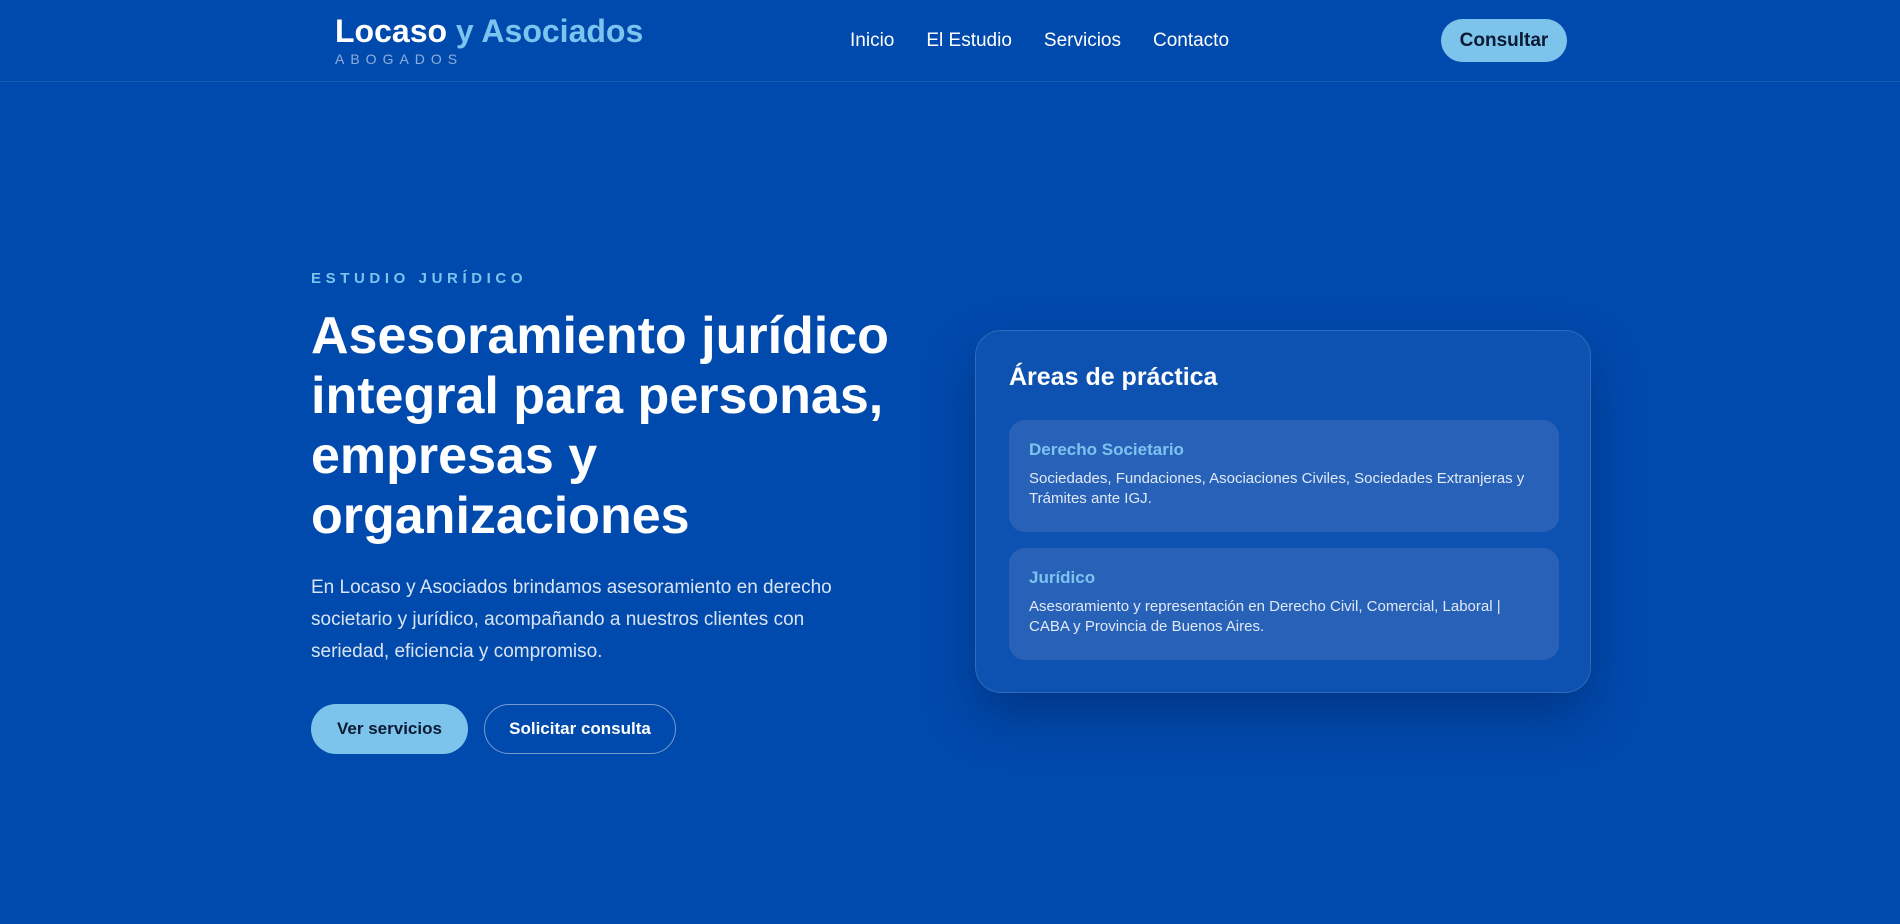 The image size is (1900, 924). I want to click on main-nav: Inicio El Estudio Servicios Contacto, so click(1039, 41).